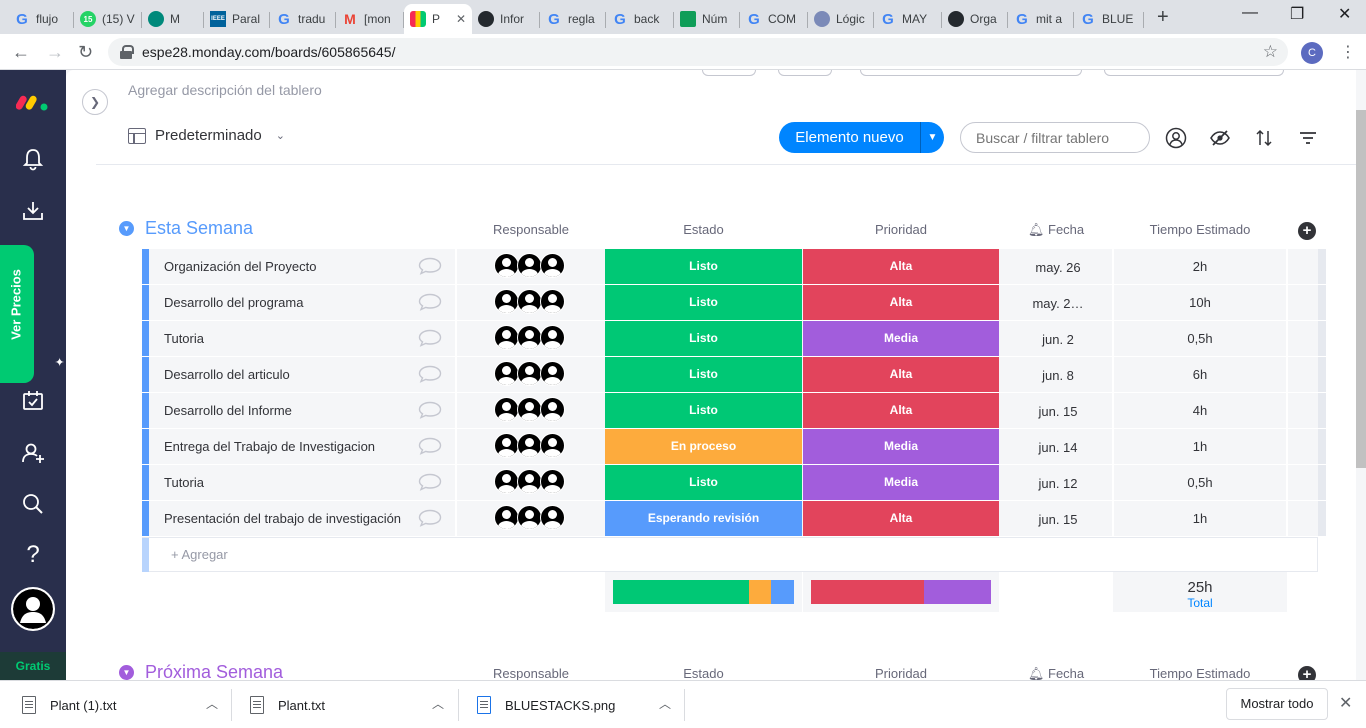 The image size is (1366, 728). I want to click on table-row: Tutoria Listo Media jun. 2 0,5h, so click(734, 339).